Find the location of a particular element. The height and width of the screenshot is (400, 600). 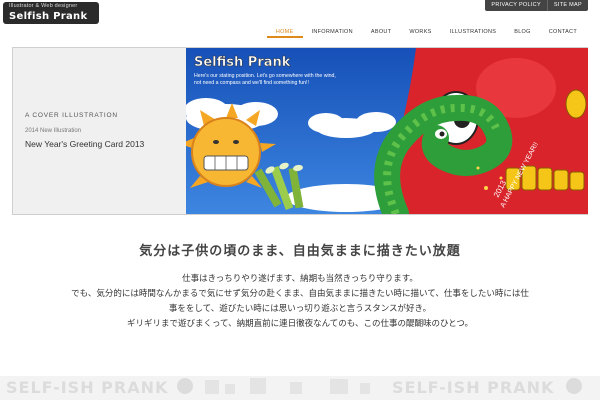

nav-home: HOME is located at coordinates (284, 32).